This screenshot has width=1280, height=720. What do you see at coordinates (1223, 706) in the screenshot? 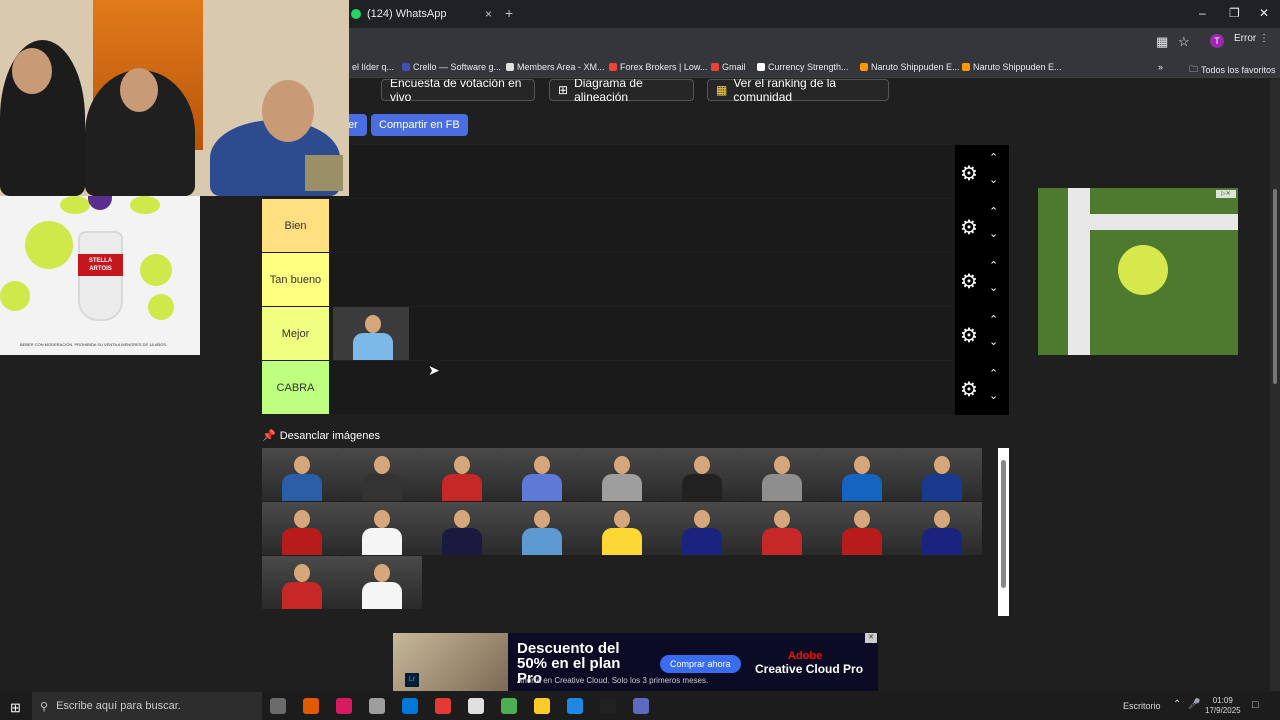
I see `clock: 01:09 17/9/2025` at bounding box center [1223, 706].